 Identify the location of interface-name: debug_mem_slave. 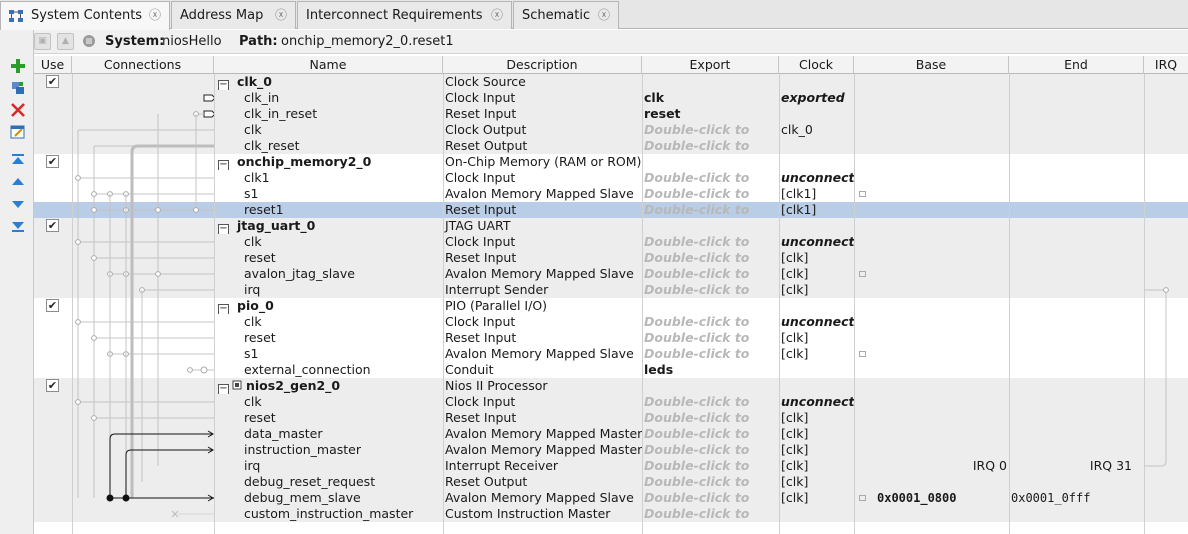
(328, 498).